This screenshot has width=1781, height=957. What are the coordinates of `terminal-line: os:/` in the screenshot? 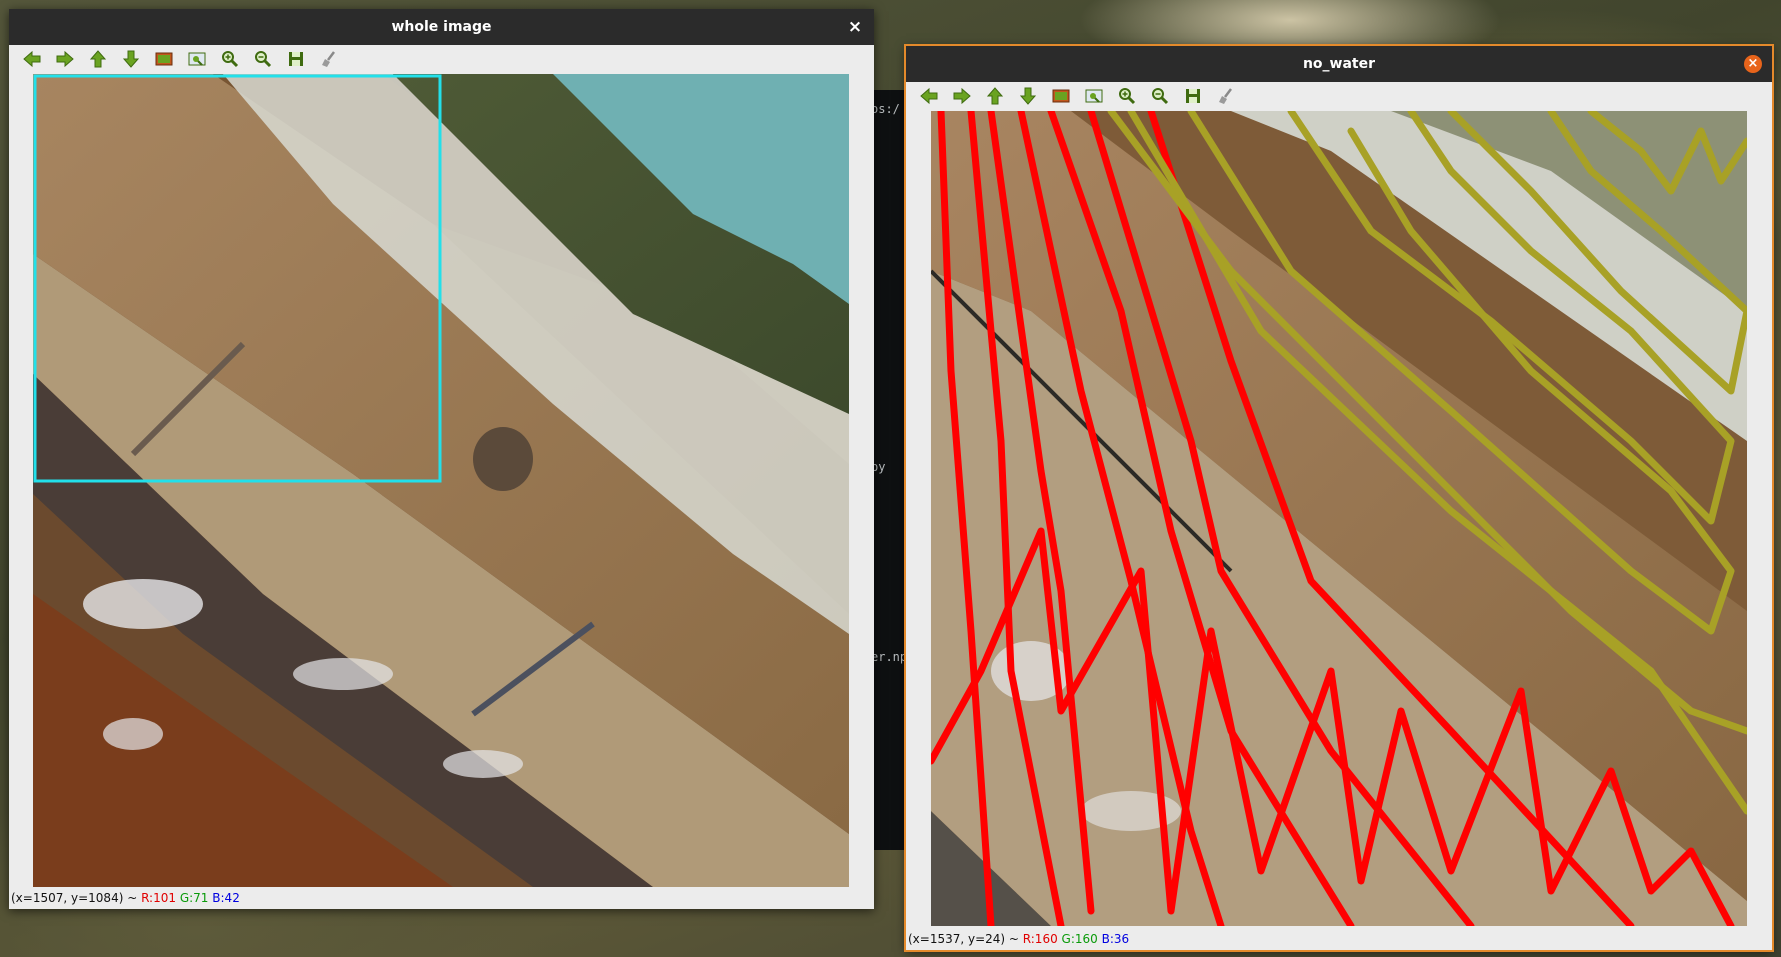 It's located at (885, 109).